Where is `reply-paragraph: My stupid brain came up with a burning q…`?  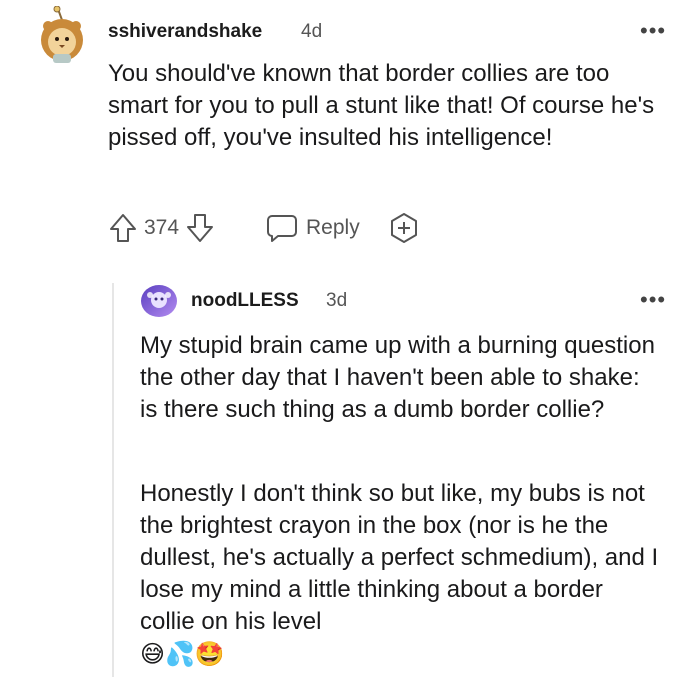 reply-paragraph: My stupid brain came up with a burning q… is located at coordinates (397, 377).